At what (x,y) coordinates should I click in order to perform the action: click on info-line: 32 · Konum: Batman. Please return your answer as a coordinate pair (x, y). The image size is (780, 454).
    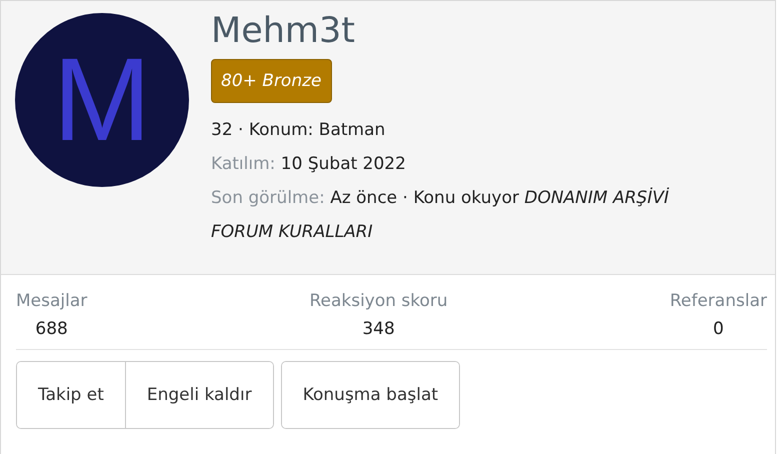
    Looking at the image, I should click on (298, 130).